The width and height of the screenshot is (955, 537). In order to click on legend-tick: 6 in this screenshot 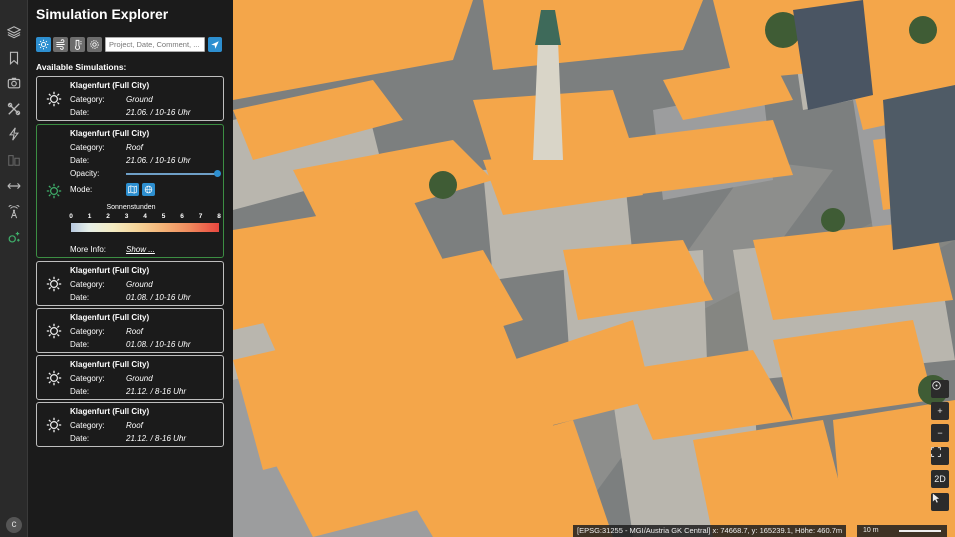, I will do `click(182, 216)`.